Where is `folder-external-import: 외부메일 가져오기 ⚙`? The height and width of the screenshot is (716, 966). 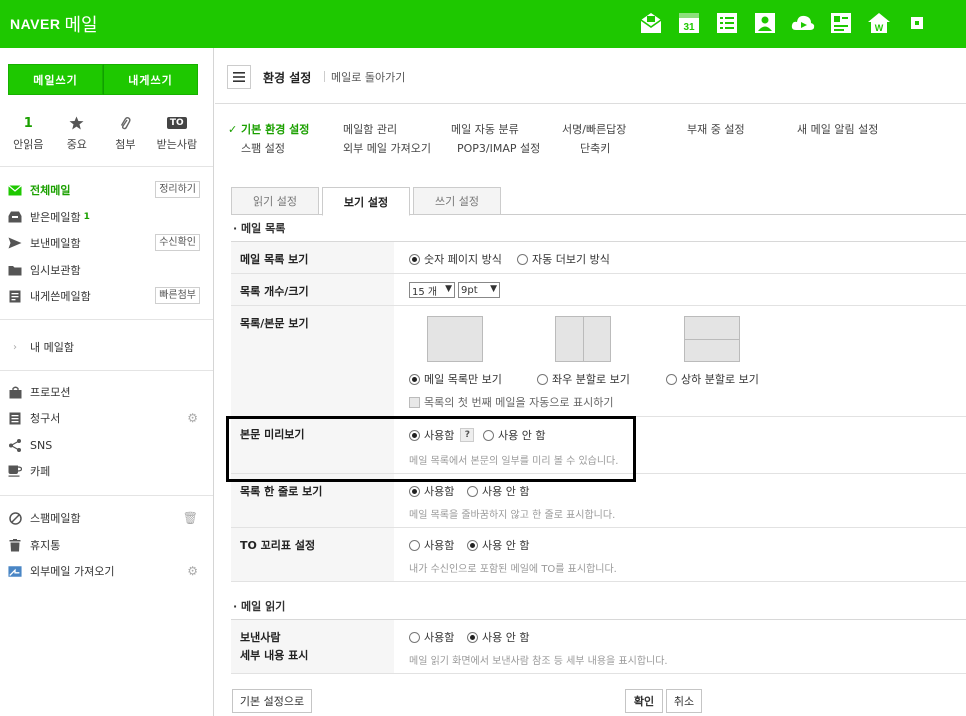
folder-external-import: 외부메일 가져오기 ⚙ is located at coordinates (106, 571).